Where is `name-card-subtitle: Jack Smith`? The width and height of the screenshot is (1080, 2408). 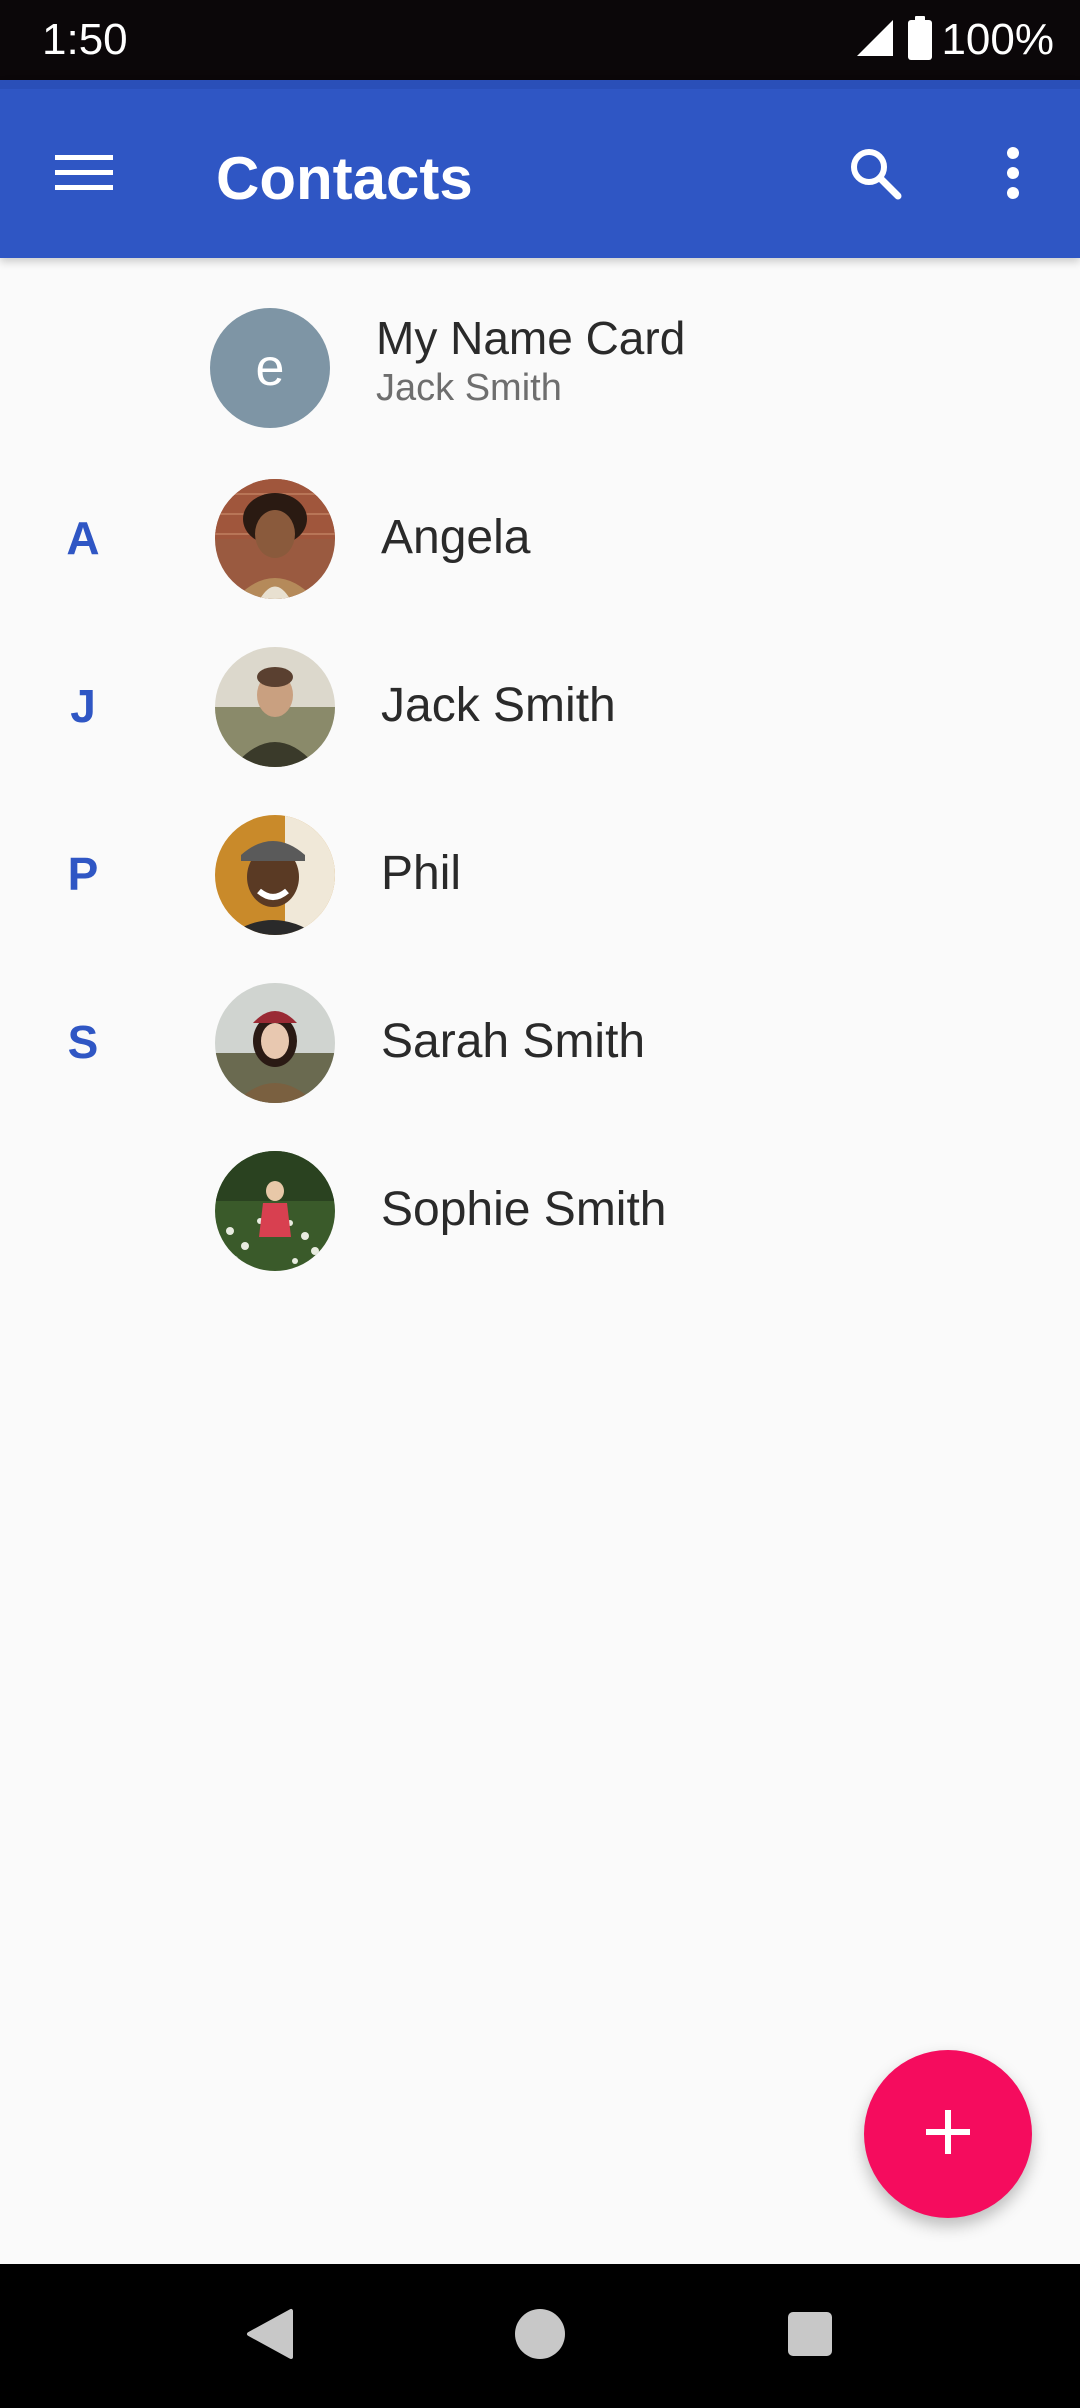
name-card-subtitle: Jack Smith is located at coordinates (469, 388).